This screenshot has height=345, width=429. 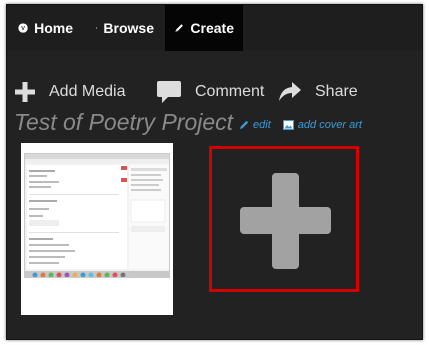 What do you see at coordinates (87, 91) in the screenshot?
I see `add-media-label: Add Media` at bounding box center [87, 91].